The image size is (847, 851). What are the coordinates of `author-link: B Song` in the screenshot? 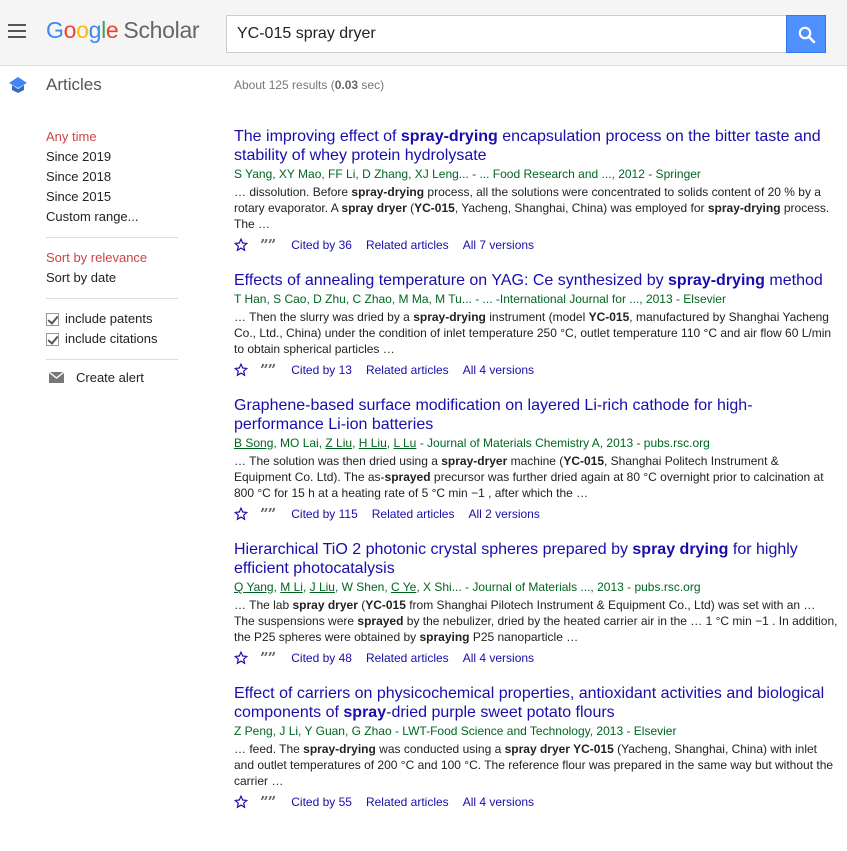 It's located at (253, 443).